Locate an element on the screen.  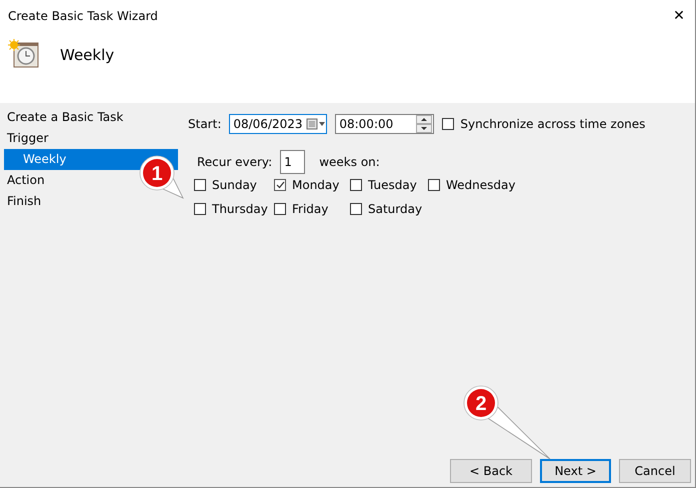
checkbox-label: Friday is located at coordinates (310, 209).